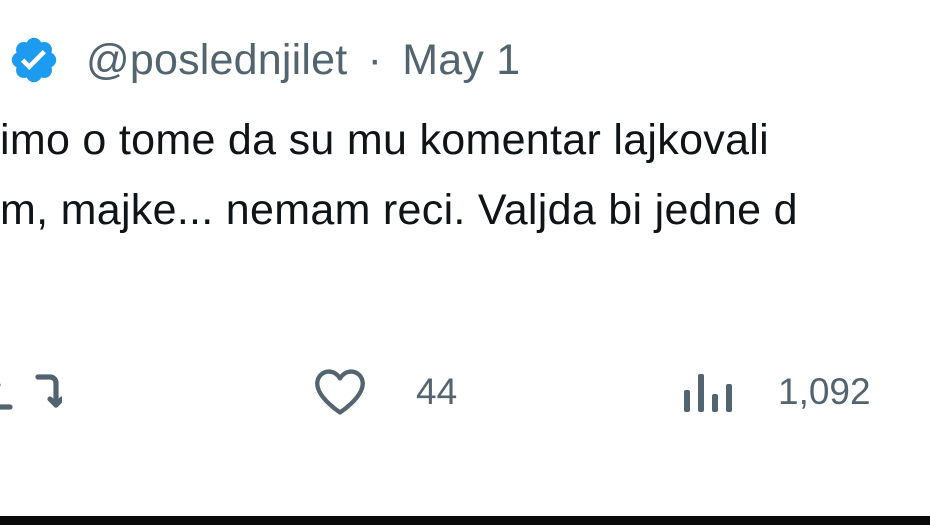 The image size is (930, 525). What do you see at coordinates (216, 60) in the screenshot?
I see `author-handle: @poslednjilet` at bounding box center [216, 60].